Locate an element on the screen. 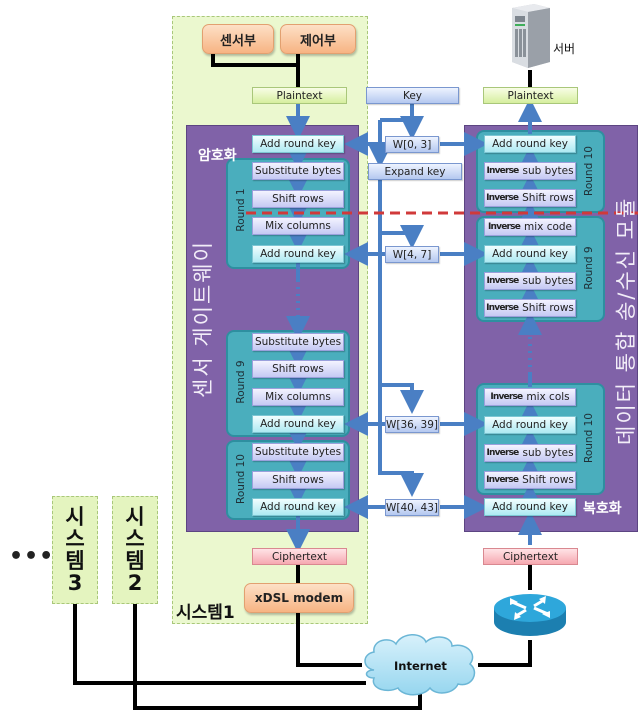 The height and width of the screenshot is (719, 641). step-text: mix code is located at coordinates (548, 227).